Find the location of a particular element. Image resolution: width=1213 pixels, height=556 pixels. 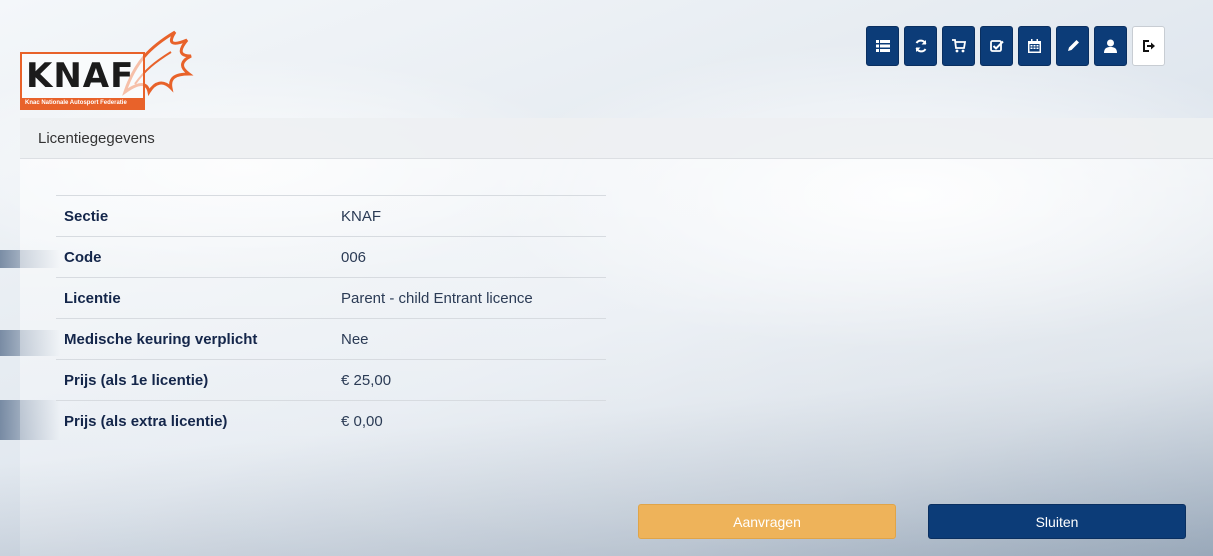

row-label-medische-keuring: Medische keuring verplicht is located at coordinates (161, 339).